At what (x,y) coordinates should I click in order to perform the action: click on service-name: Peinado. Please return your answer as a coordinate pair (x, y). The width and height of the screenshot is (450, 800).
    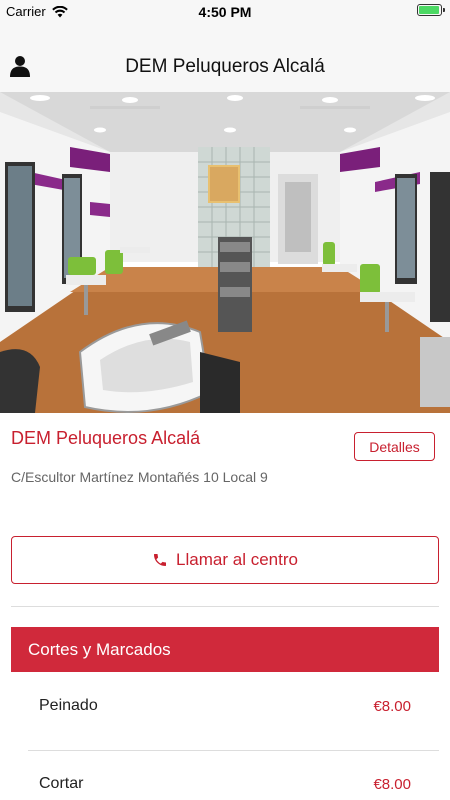
    Looking at the image, I should click on (68, 705).